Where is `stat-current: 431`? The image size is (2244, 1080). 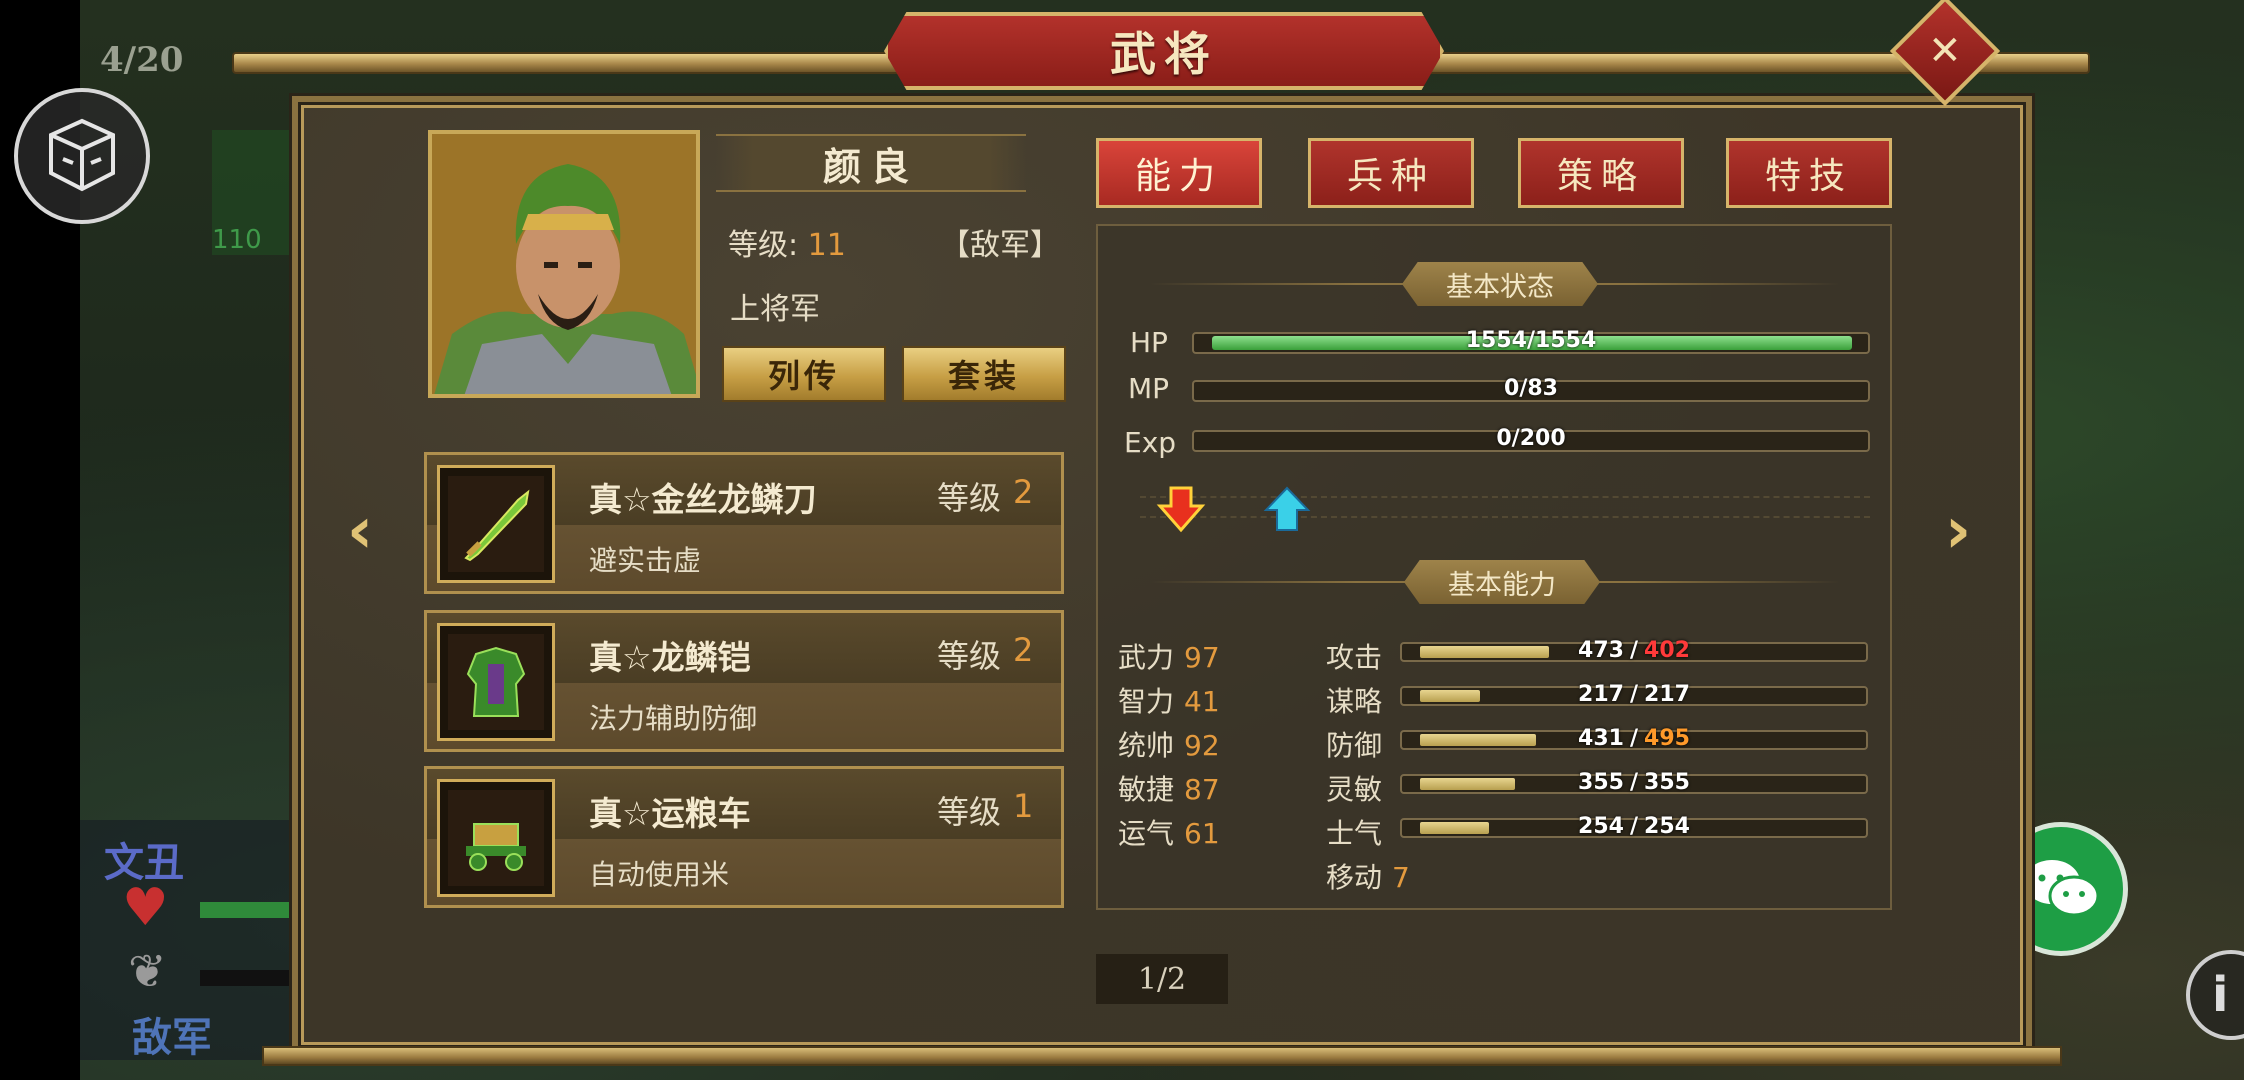 stat-current: 431 is located at coordinates (1601, 738).